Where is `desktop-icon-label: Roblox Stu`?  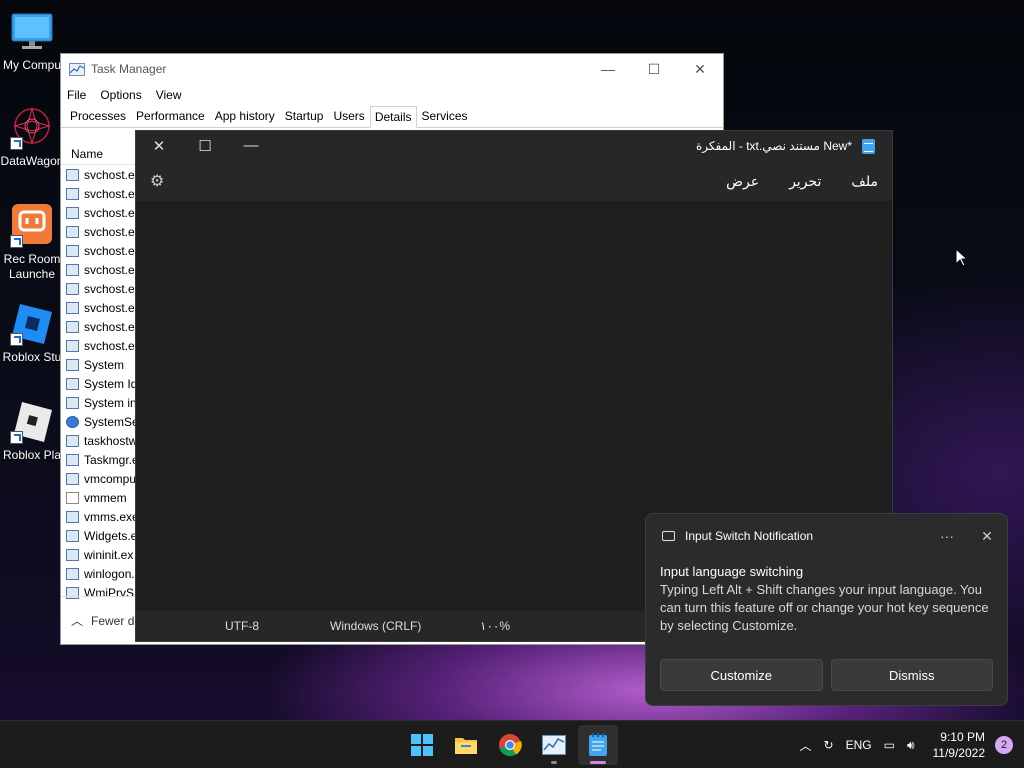 desktop-icon-label: Roblox Stu is located at coordinates (32, 357).